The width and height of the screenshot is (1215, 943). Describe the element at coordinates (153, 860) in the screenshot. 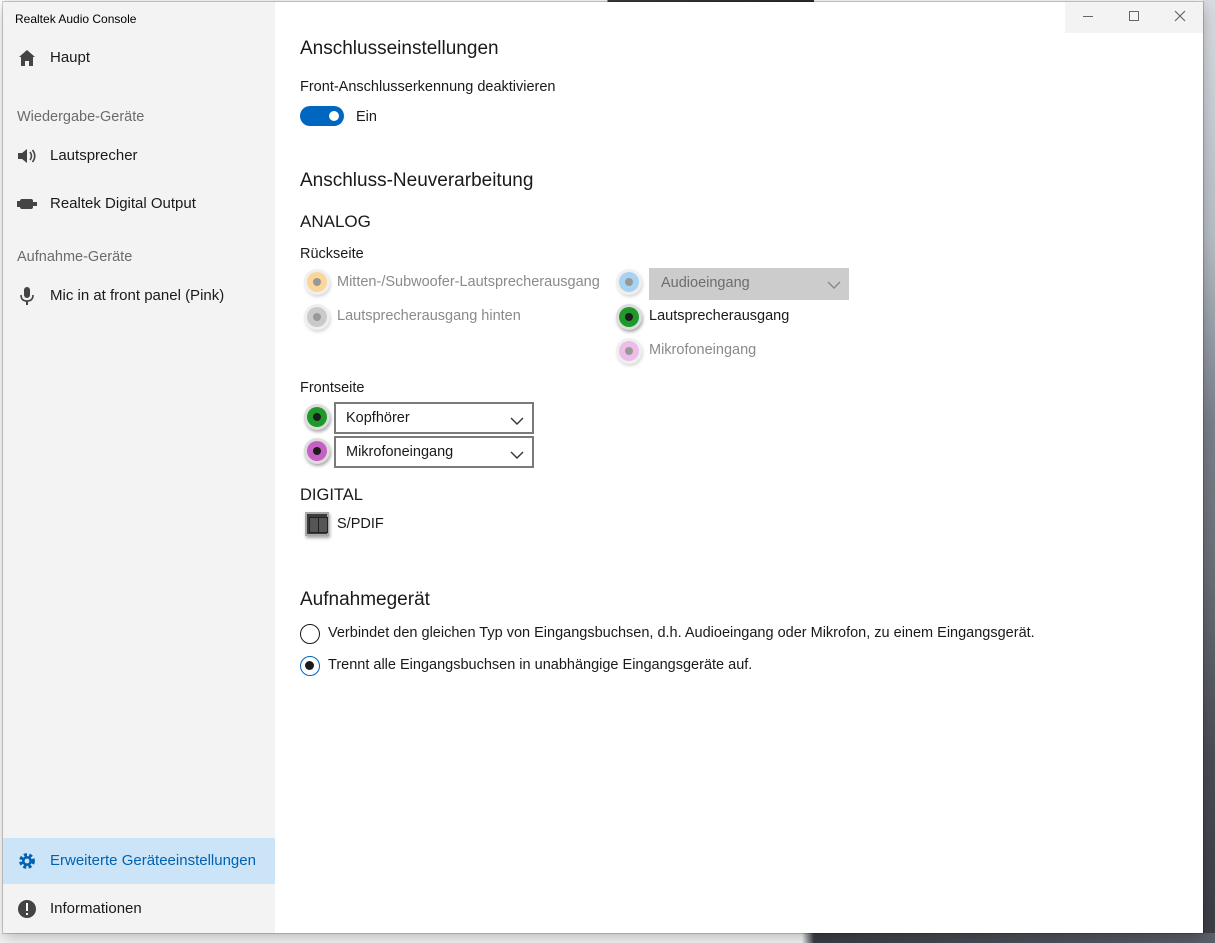

I see `sidebar-item-label: Erweiterte Geräteeinstellungen` at that location.